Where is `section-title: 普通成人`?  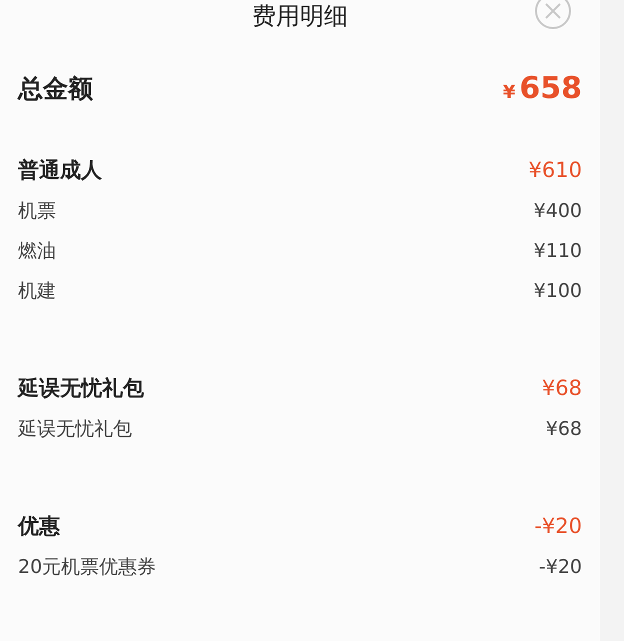
section-title: 普通成人 is located at coordinates (60, 170).